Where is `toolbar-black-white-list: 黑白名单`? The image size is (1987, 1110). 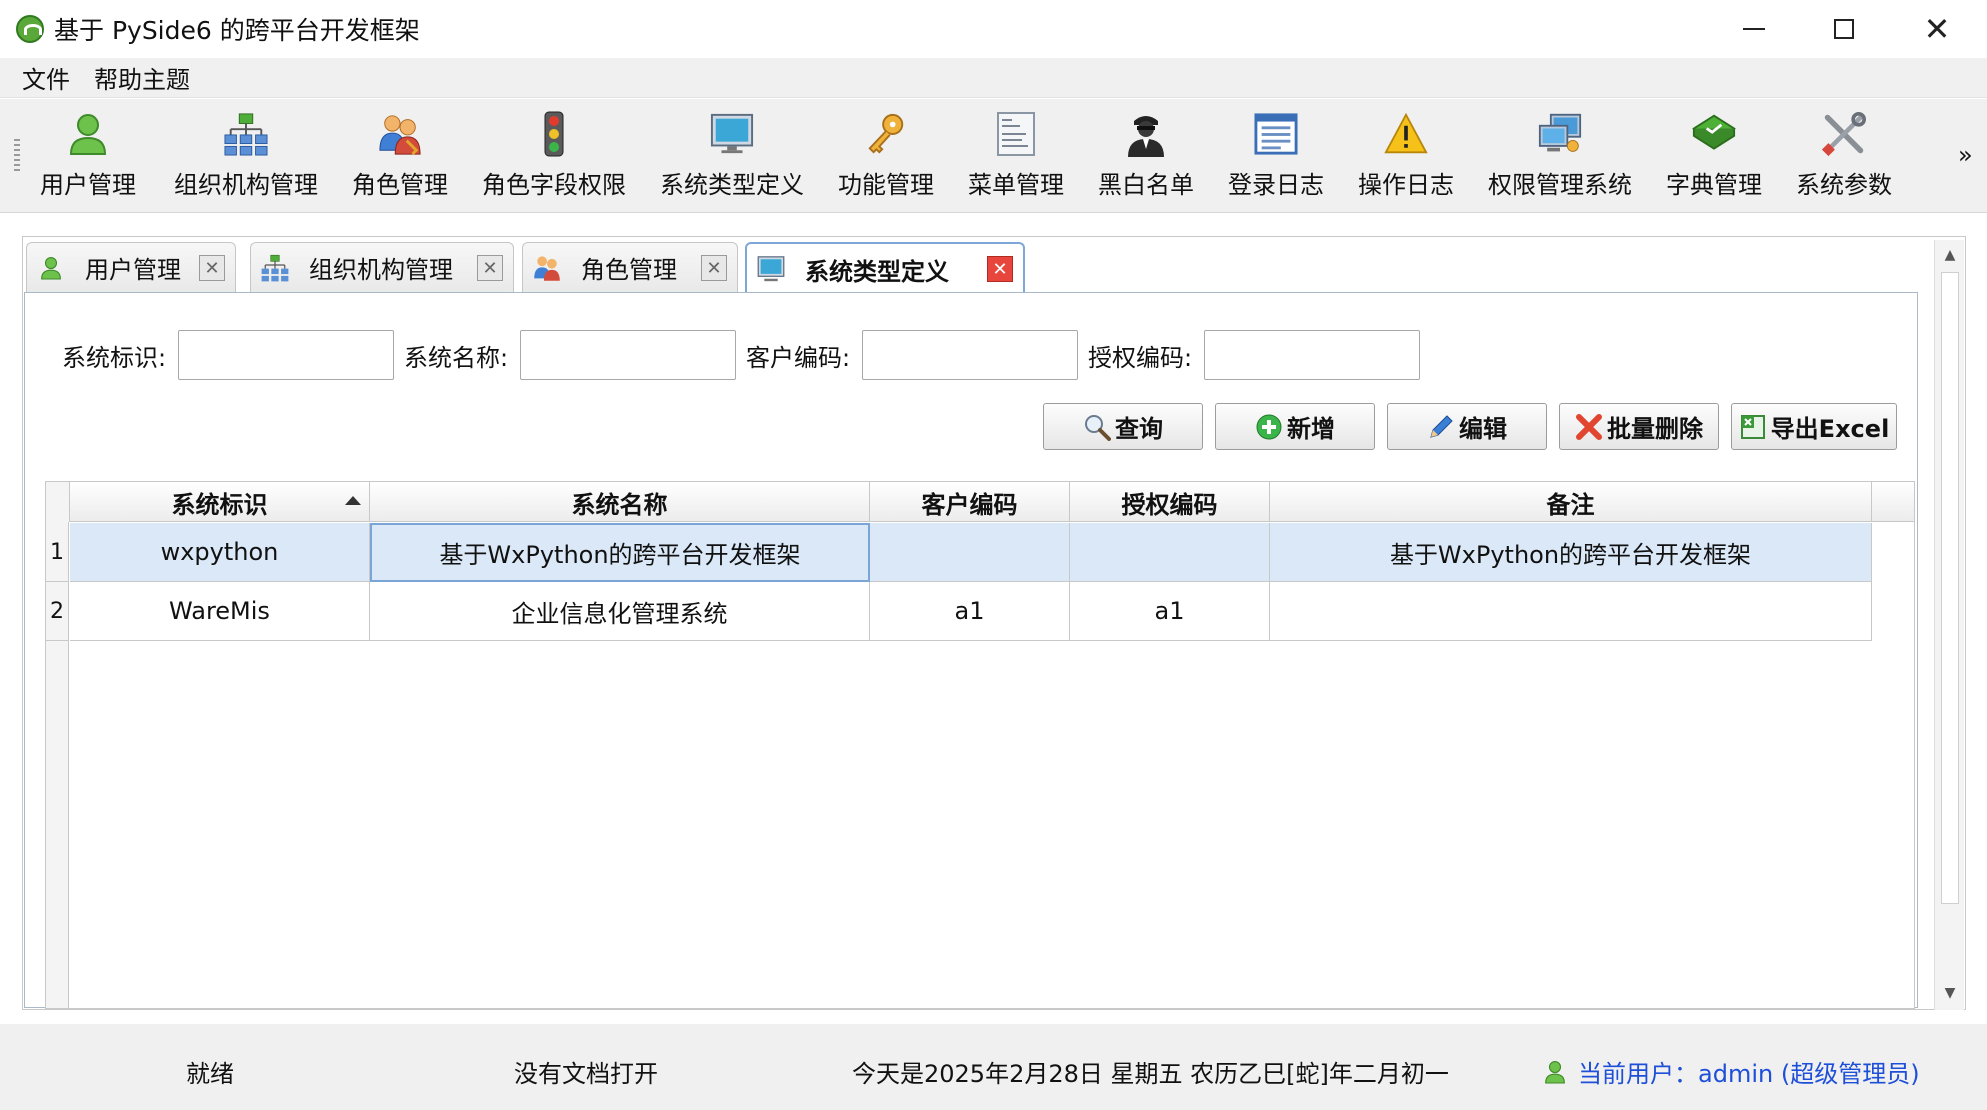 toolbar-black-white-list: 黑白名单 is located at coordinates (1146, 155).